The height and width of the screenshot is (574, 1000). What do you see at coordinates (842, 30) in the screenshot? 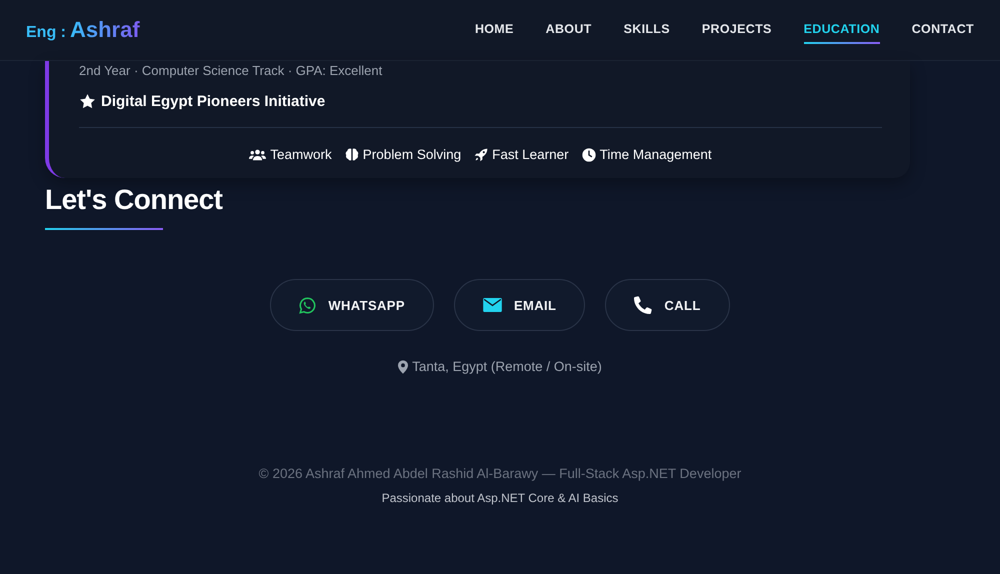
I see `nav-link: EDUCATION` at bounding box center [842, 30].